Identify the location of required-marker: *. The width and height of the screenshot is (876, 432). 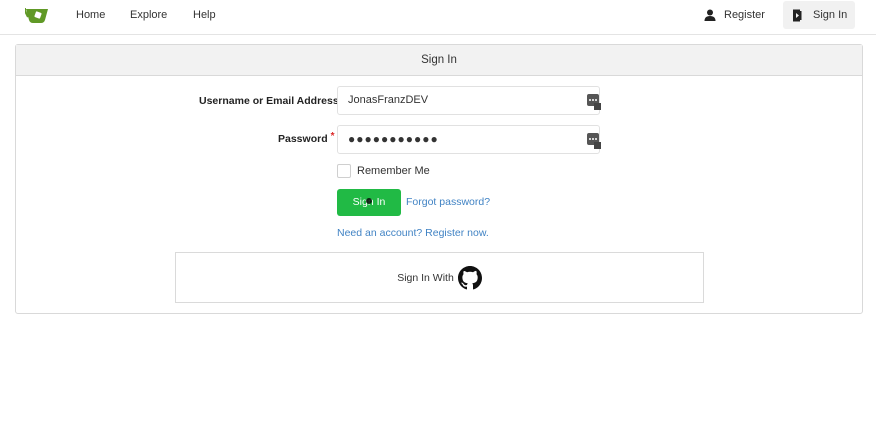
(332, 136).